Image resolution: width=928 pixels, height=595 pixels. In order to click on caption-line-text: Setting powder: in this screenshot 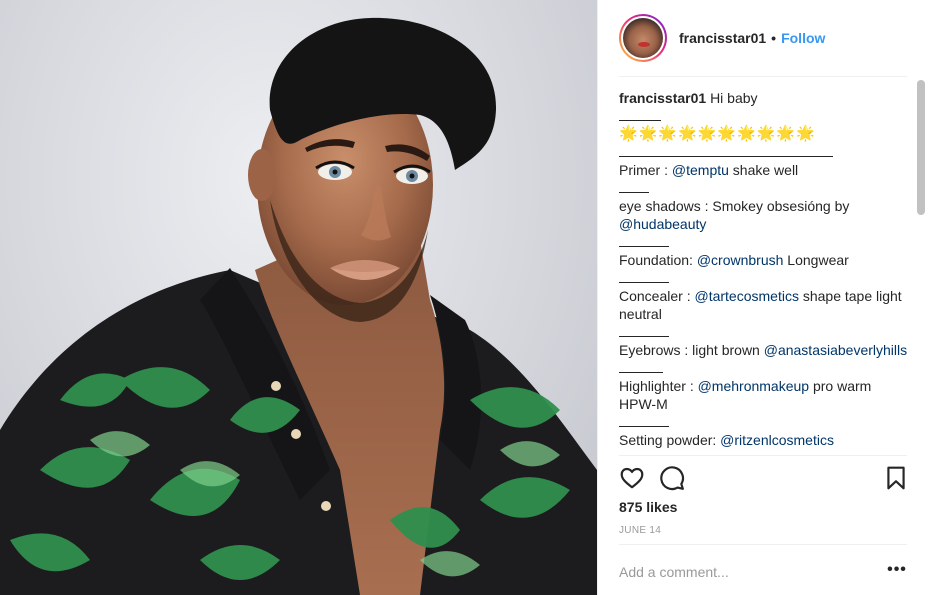, I will do `click(670, 440)`.